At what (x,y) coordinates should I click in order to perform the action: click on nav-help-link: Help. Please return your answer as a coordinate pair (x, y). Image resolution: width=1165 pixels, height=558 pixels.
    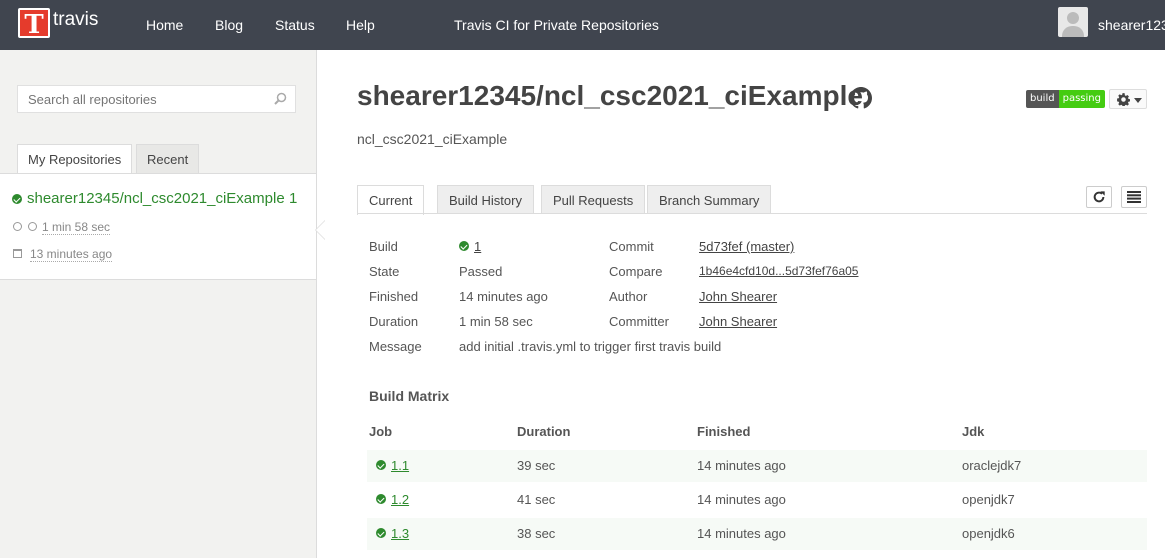
    Looking at the image, I should click on (360, 25).